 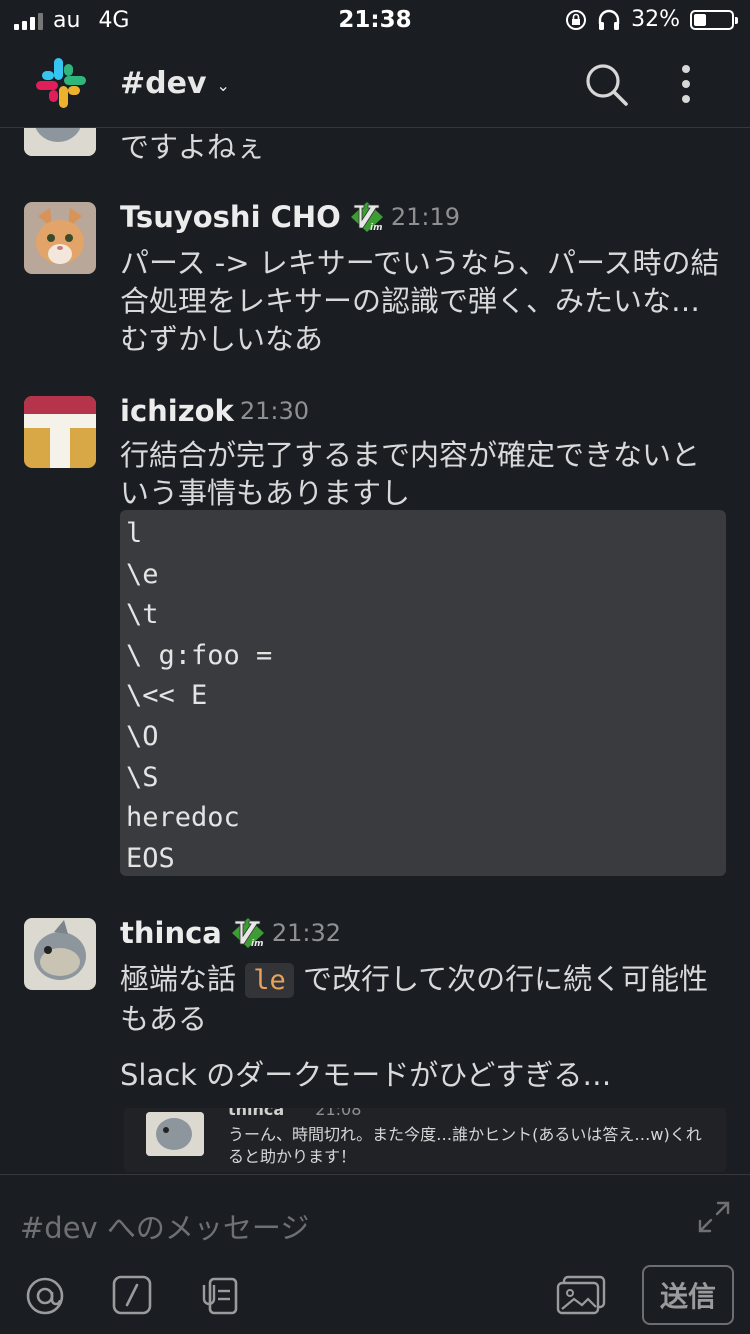 What do you see at coordinates (420, 999) in the screenshot?
I see `message-text: 極端な話 le で改行して次の行に続く可能性もある` at bounding box center [420, 999].